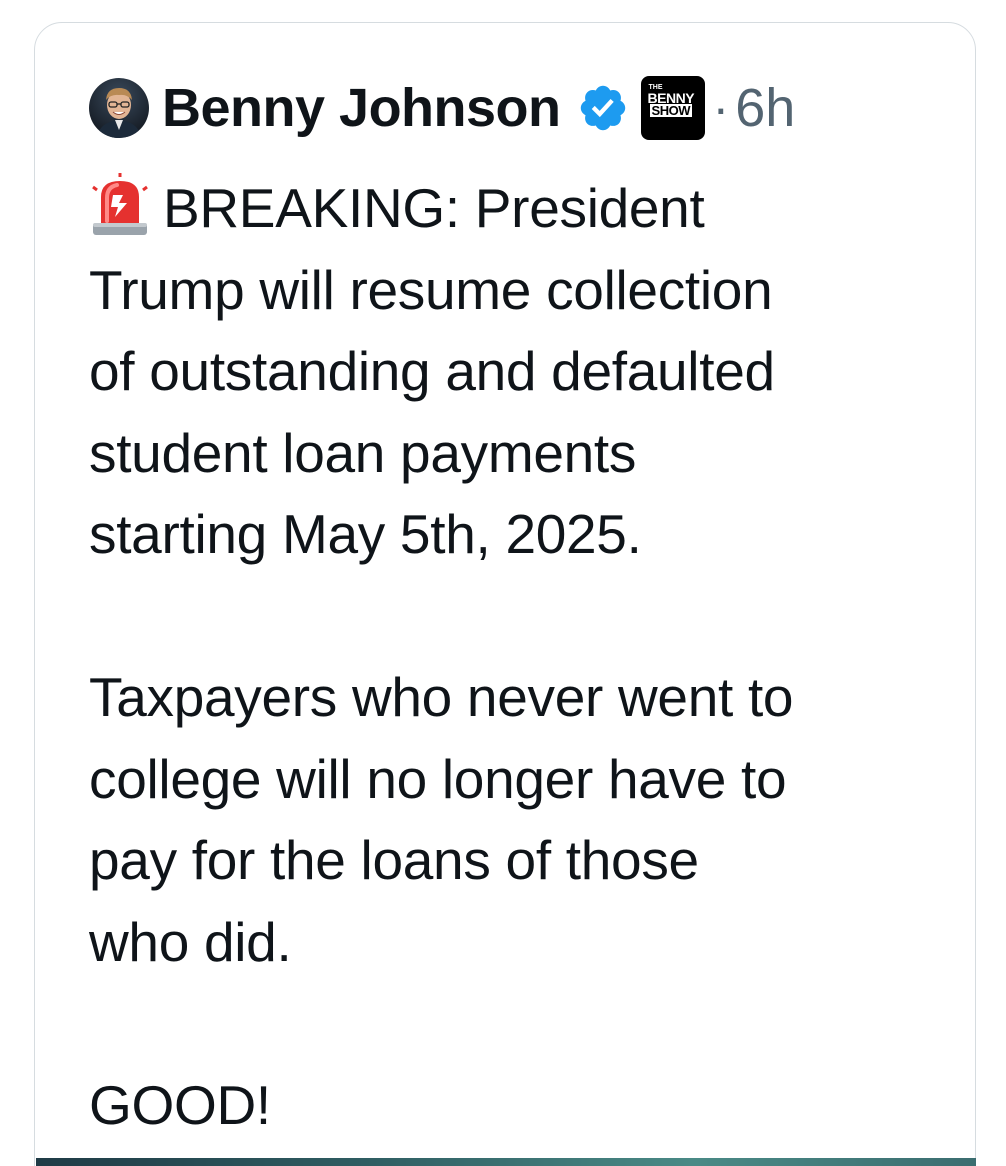 The height and width of the screenshot is (1166, 1006). Describe the element at coordinates (441, 697) in the screenshot. I see `tweet-text-line-6: Taxpayers who never went to` at that location.